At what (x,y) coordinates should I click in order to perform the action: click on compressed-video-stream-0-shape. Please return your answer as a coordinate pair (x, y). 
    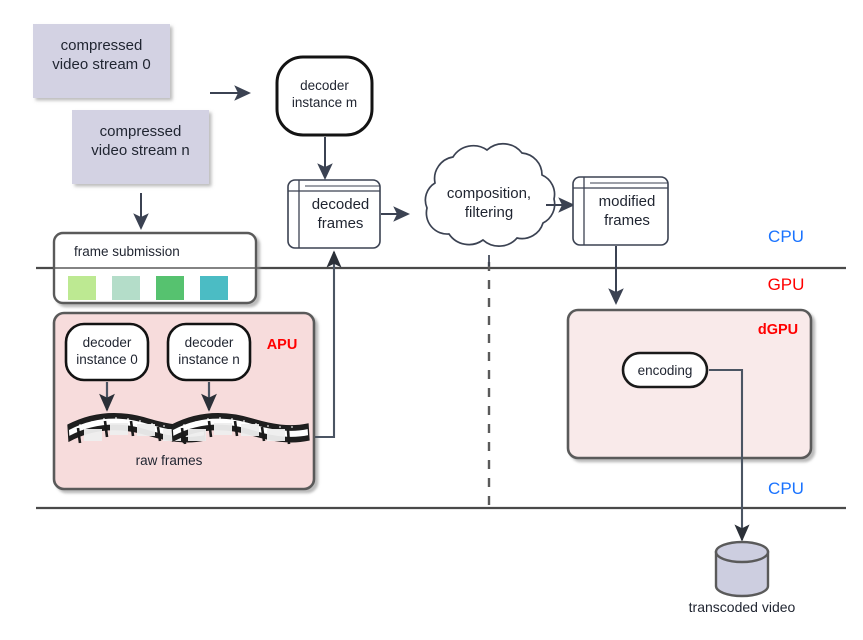
    Looking at the image, I should click on (101, 61).